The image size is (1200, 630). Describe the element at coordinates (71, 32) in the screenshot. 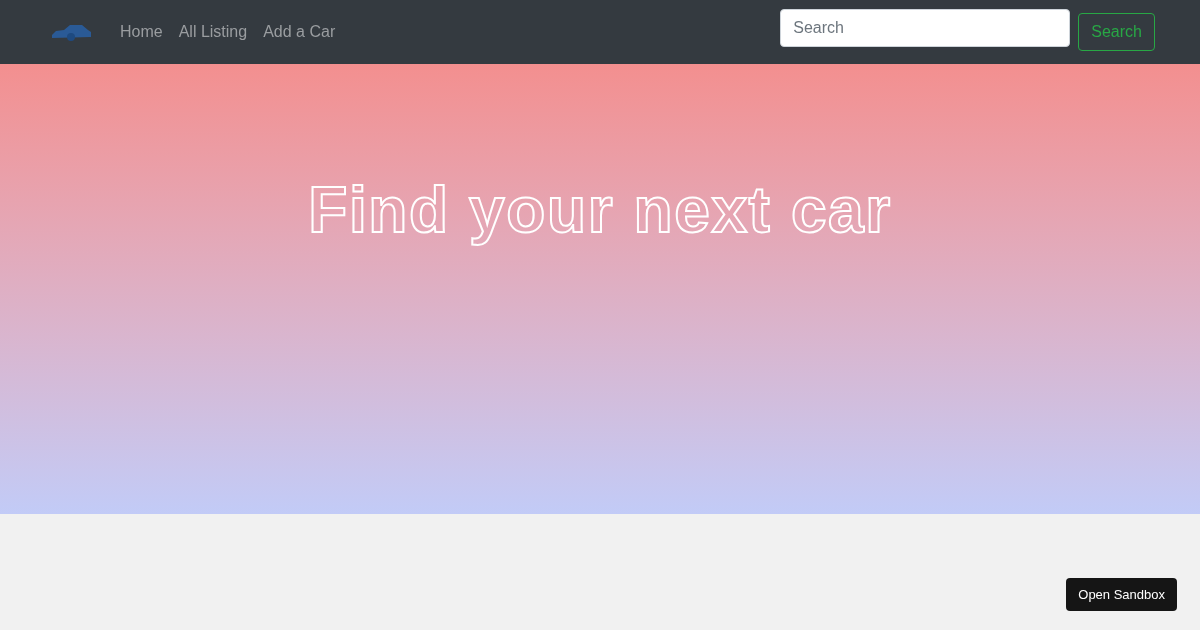

I see `car-icon` at that location.